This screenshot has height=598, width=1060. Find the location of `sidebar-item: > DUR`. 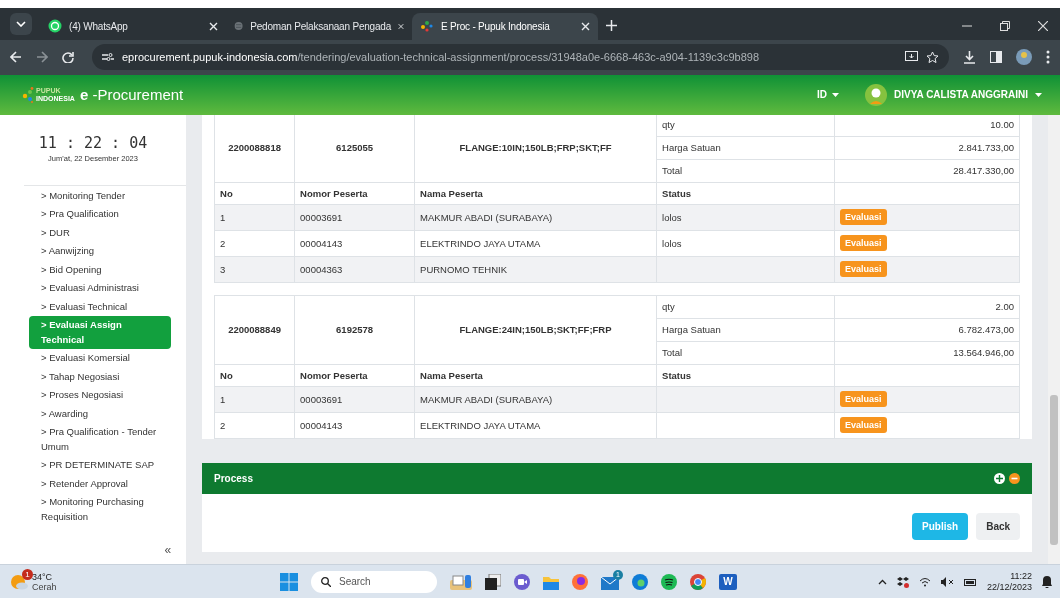

sidebar-item: > DUR is located at coordinates (100, 233).